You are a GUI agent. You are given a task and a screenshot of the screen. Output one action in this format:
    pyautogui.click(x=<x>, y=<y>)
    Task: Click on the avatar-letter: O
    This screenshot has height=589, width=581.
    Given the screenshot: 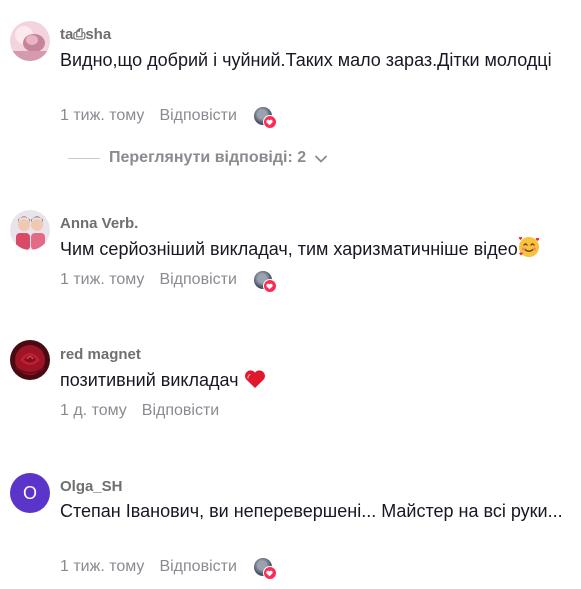 What is the action you would take?
    pyautogui.click(x=29, y=492)
    